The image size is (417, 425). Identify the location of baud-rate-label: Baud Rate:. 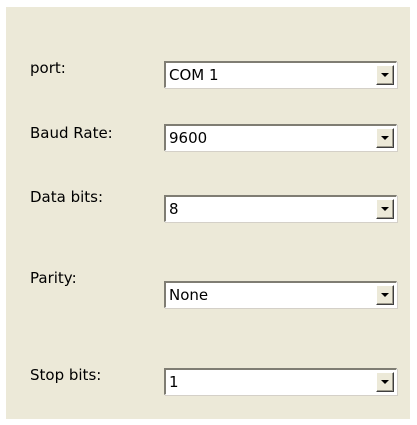
(71, 133).